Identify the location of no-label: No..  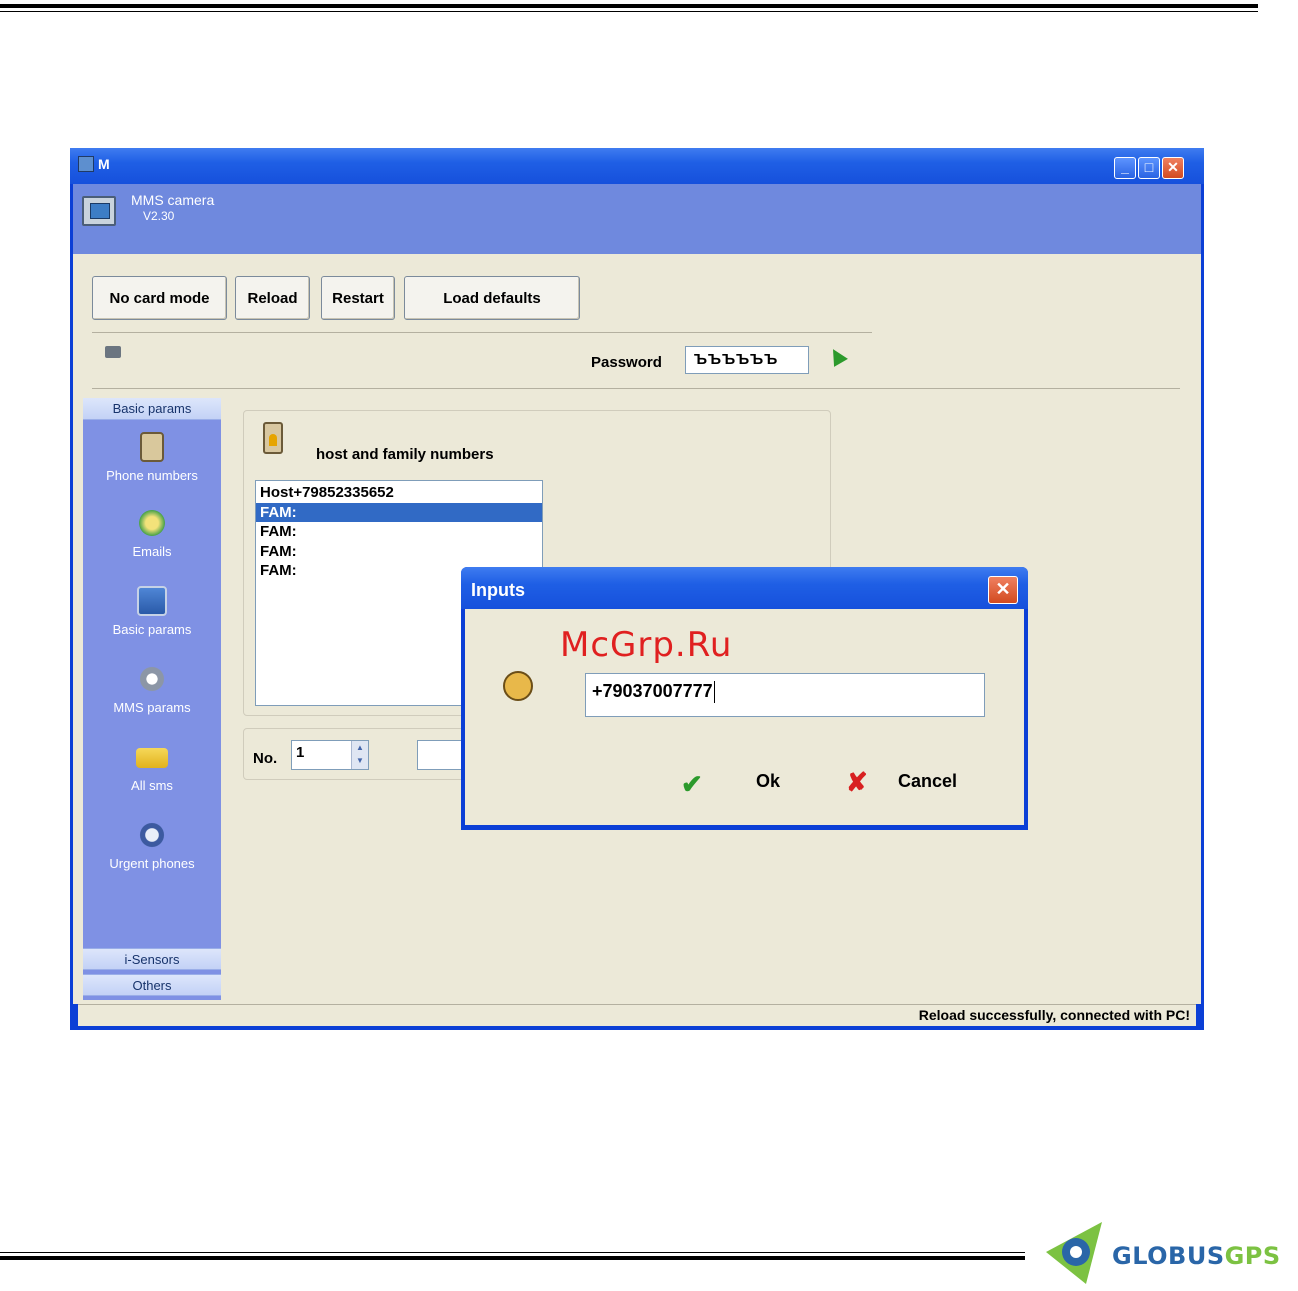
(265, 758).